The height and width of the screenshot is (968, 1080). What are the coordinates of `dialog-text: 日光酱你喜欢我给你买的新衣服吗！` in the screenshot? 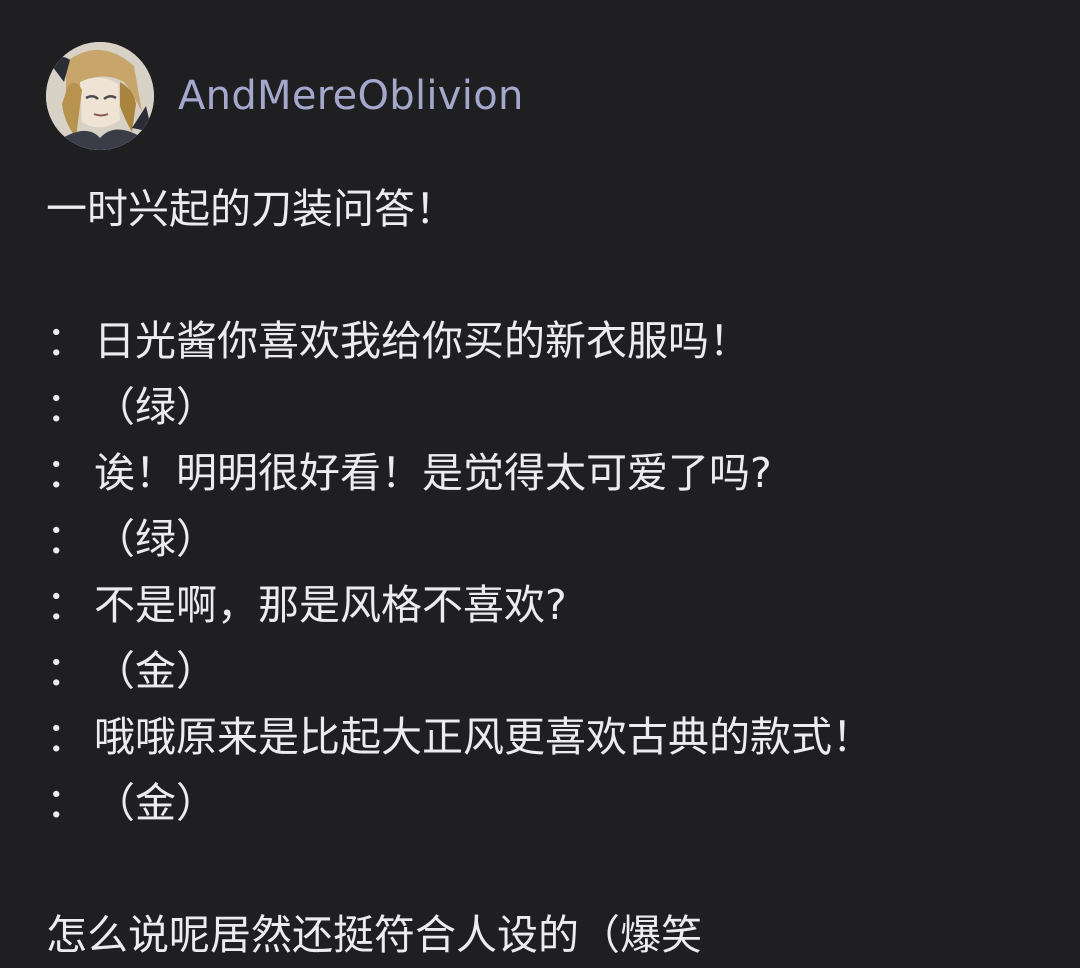 It's located at (422, 341).